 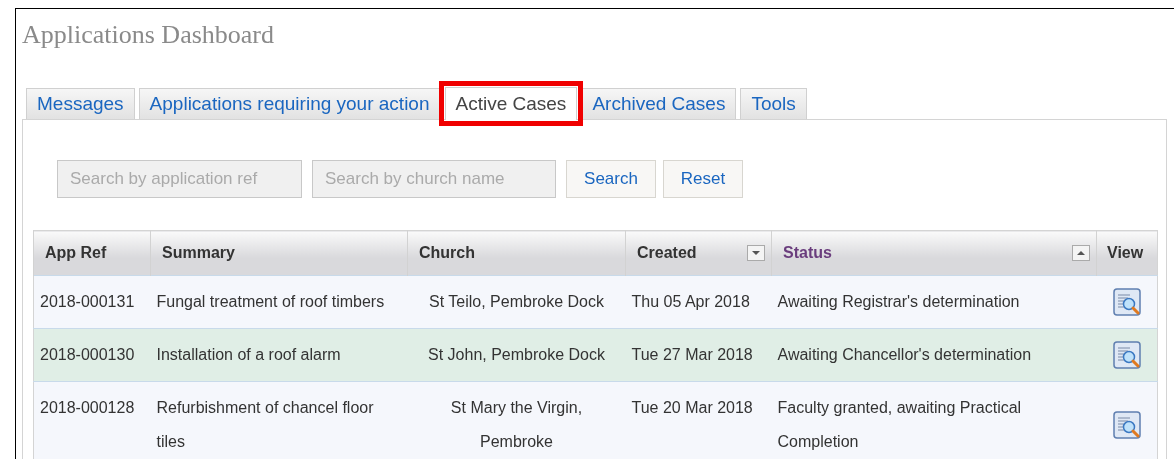 What do you see at coordinates (1081, 253) in the screenshot?
I see `sort-up-icon` at bounding box center [1081, 253].